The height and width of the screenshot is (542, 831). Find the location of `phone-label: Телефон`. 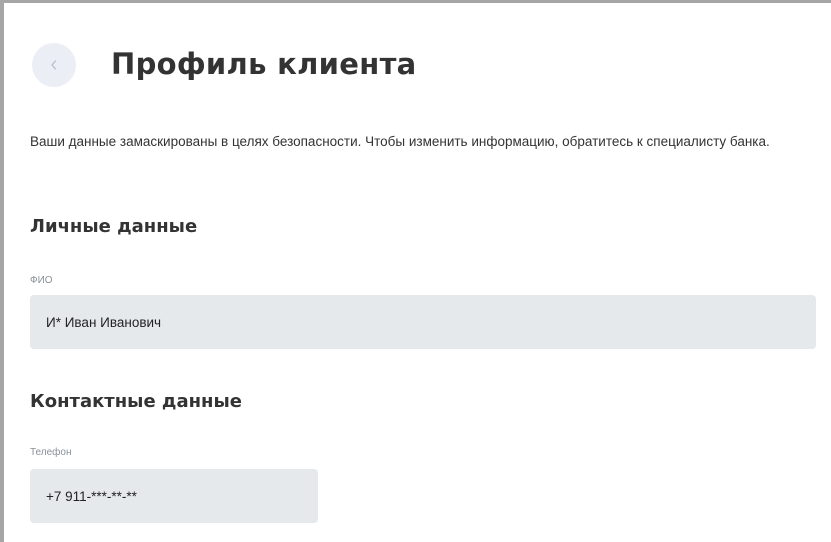

phone-label: Телефон is located at coordinates (51, 452).